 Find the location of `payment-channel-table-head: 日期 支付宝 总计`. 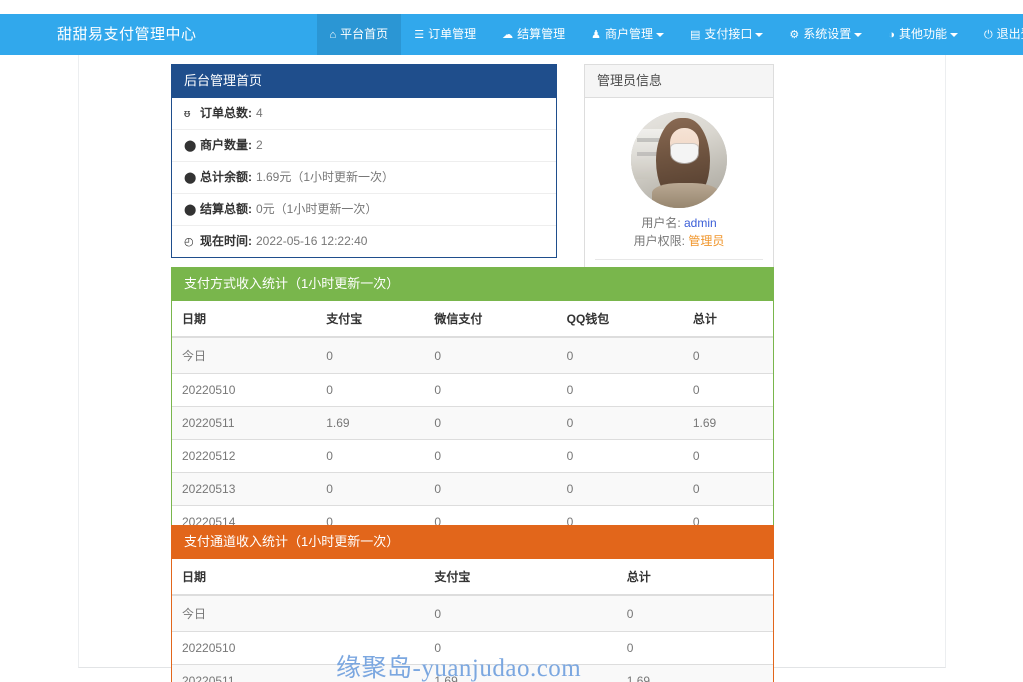

payment-channel-table-head: 日期 支付宝 总计 is located at coordinates (472, 577).